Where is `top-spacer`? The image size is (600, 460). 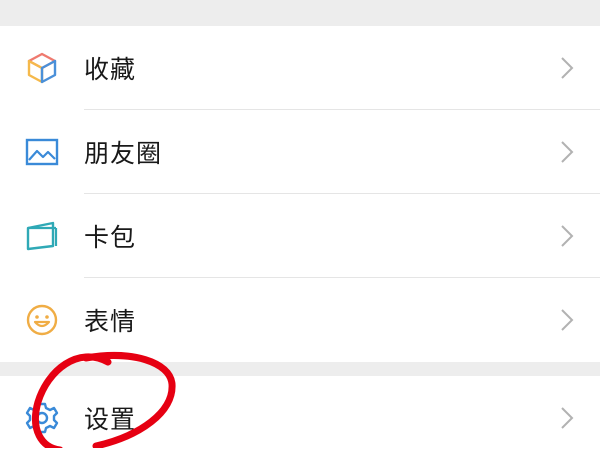
top-spacer is located at coordinates (300, 13).